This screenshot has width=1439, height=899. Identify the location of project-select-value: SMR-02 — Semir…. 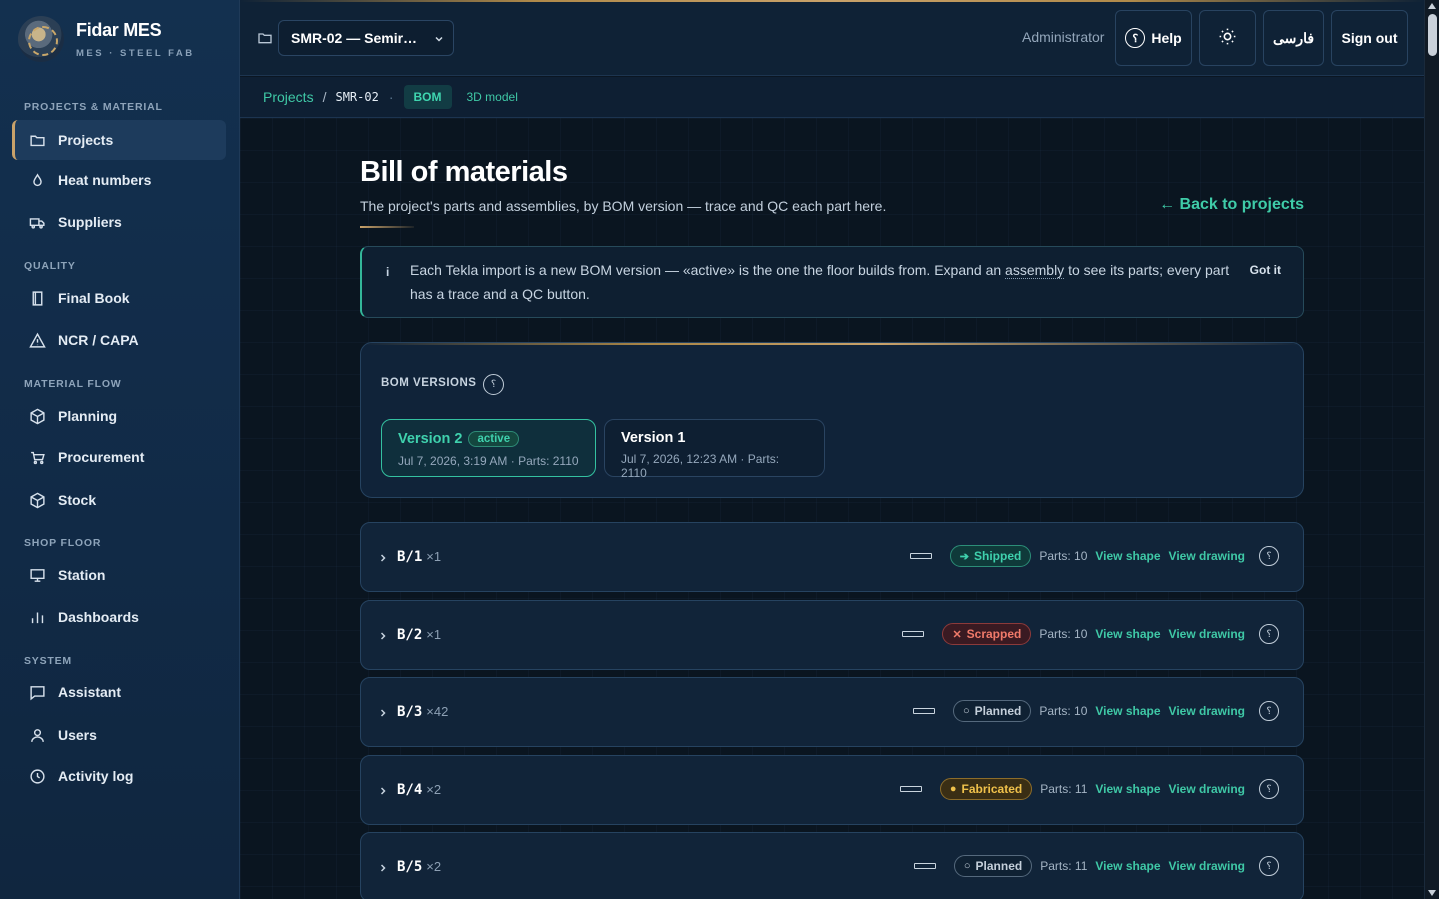
(354, 38).